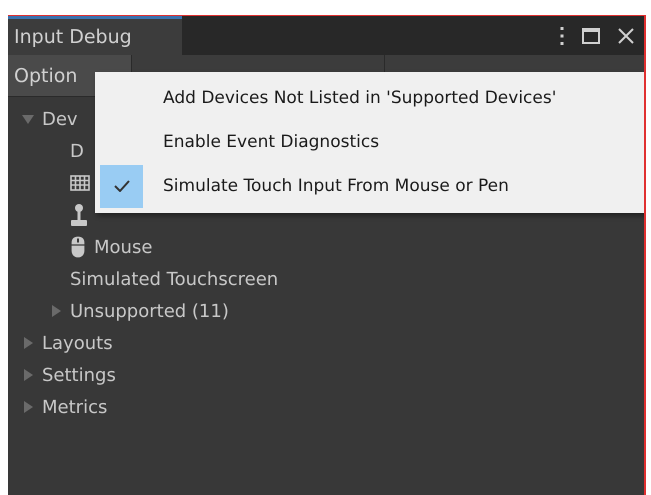  I want to click on more-icon, so click(562, 35).